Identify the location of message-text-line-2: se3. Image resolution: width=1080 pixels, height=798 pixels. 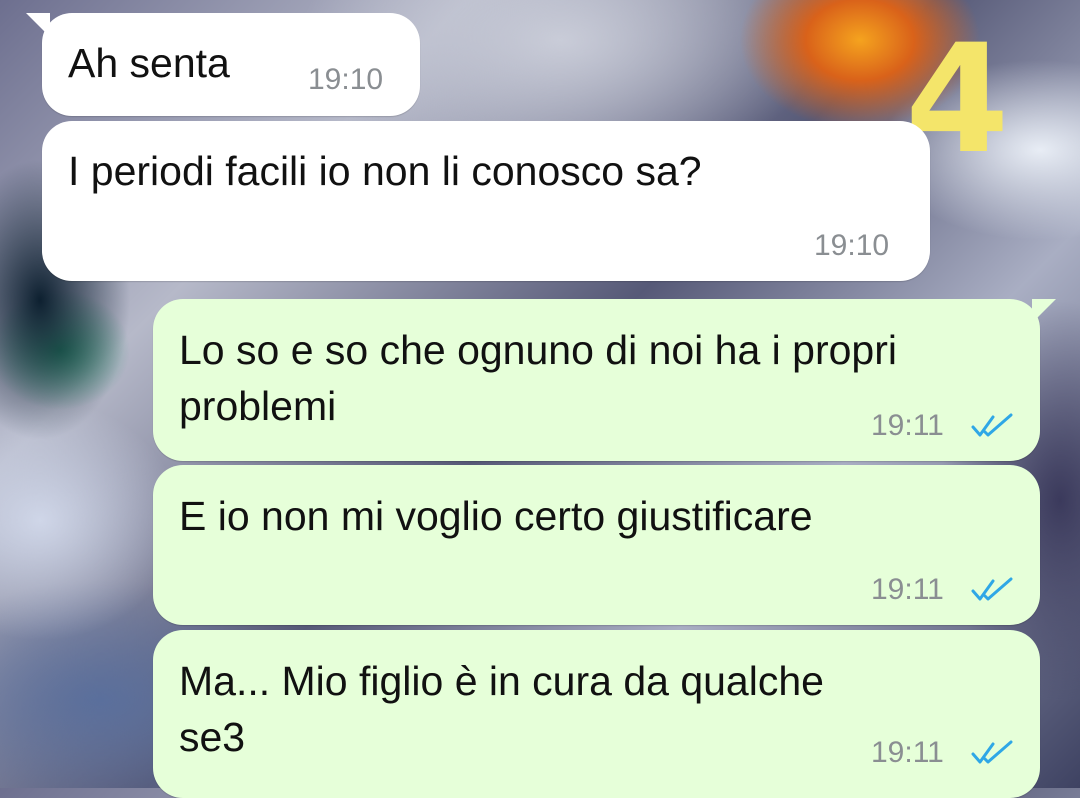
(212, 737).